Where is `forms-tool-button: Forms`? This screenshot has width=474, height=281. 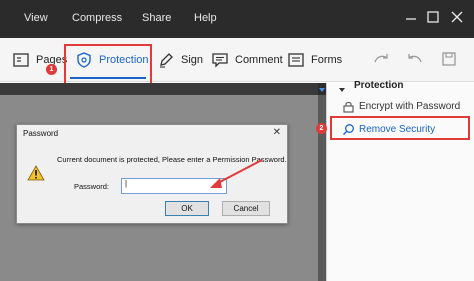
forms-tool-button: Forms is located at coordinates (314, 60).